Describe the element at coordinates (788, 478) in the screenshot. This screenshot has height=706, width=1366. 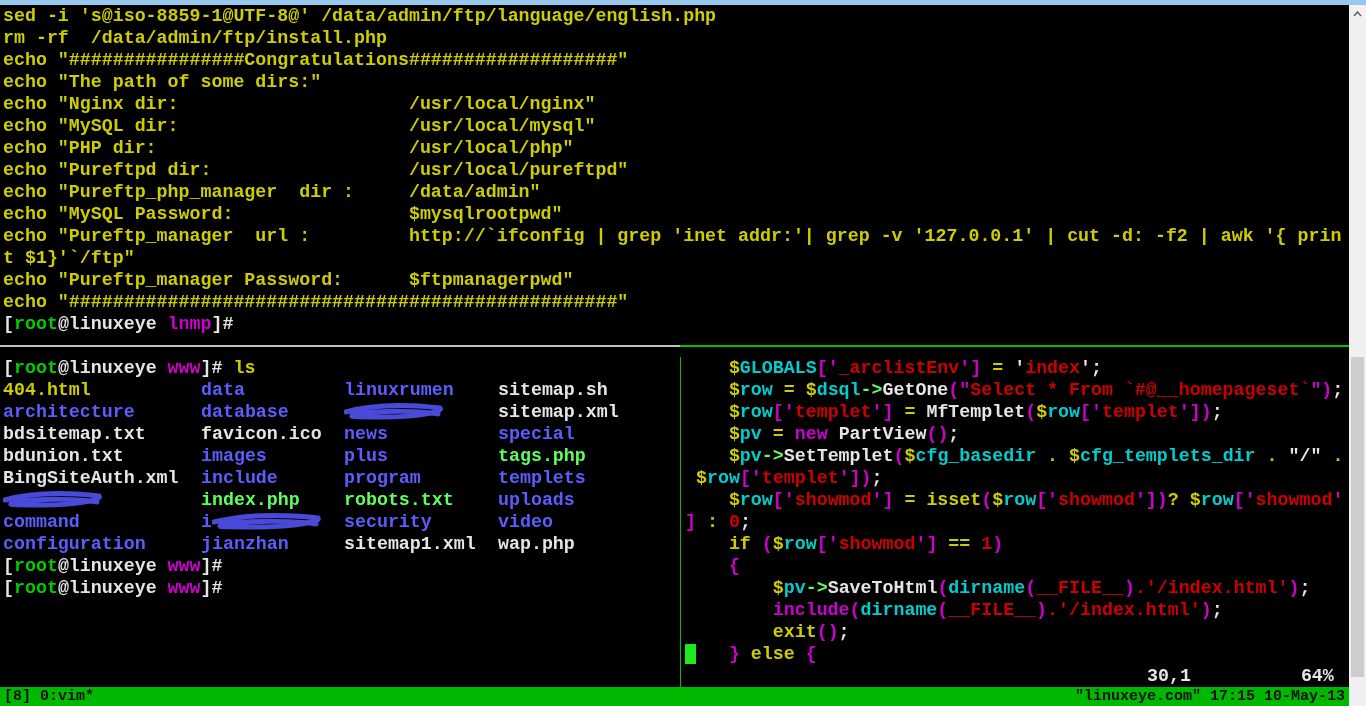
I see `terminal-line: $row['templet']);` at that location.